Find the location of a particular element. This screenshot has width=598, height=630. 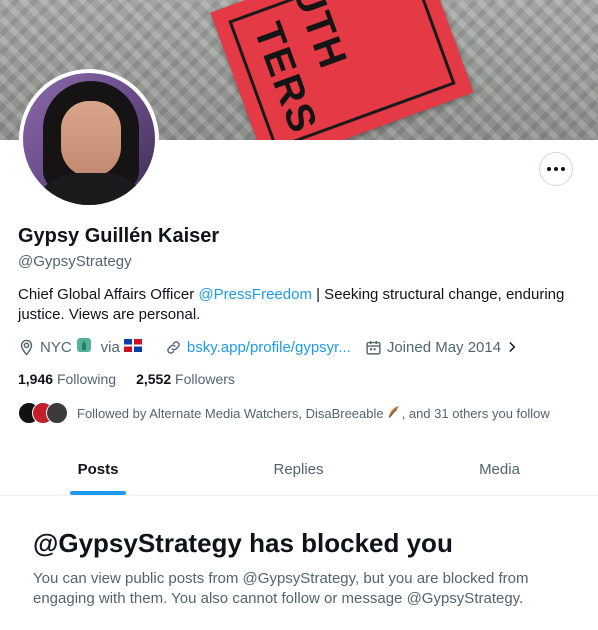

tab-posts-label: Posts is located at coordinates (98, 469).